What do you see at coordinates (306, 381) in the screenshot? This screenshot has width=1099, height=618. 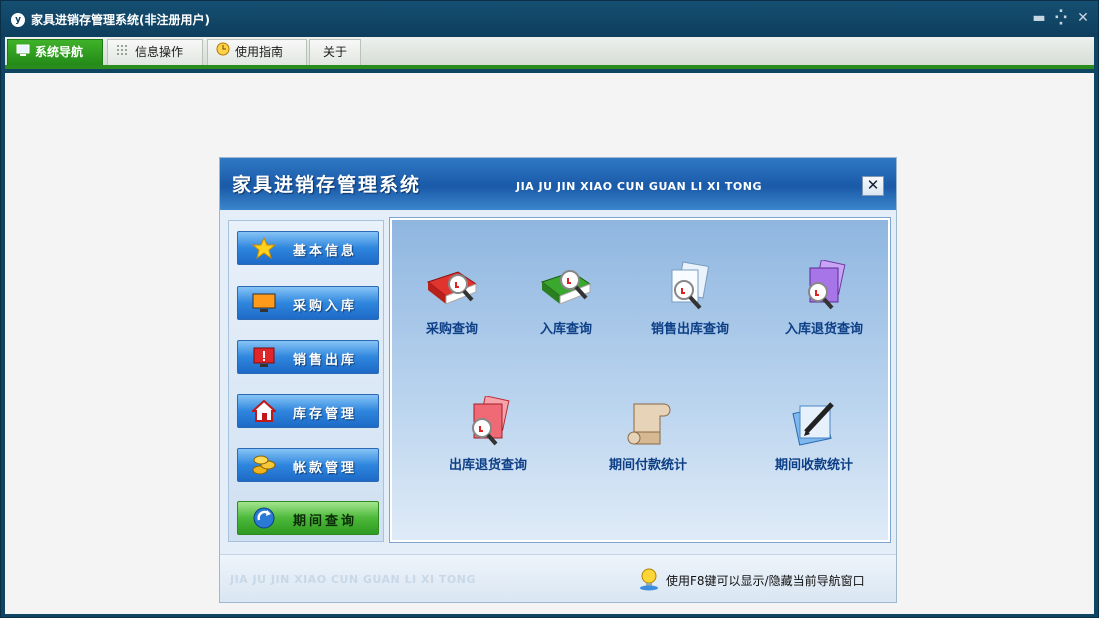 I see `left-navigation: 基本信息 采购入库 销售出库 库存管理 帐款管理 期间查询` at bounding box center [306, 381].